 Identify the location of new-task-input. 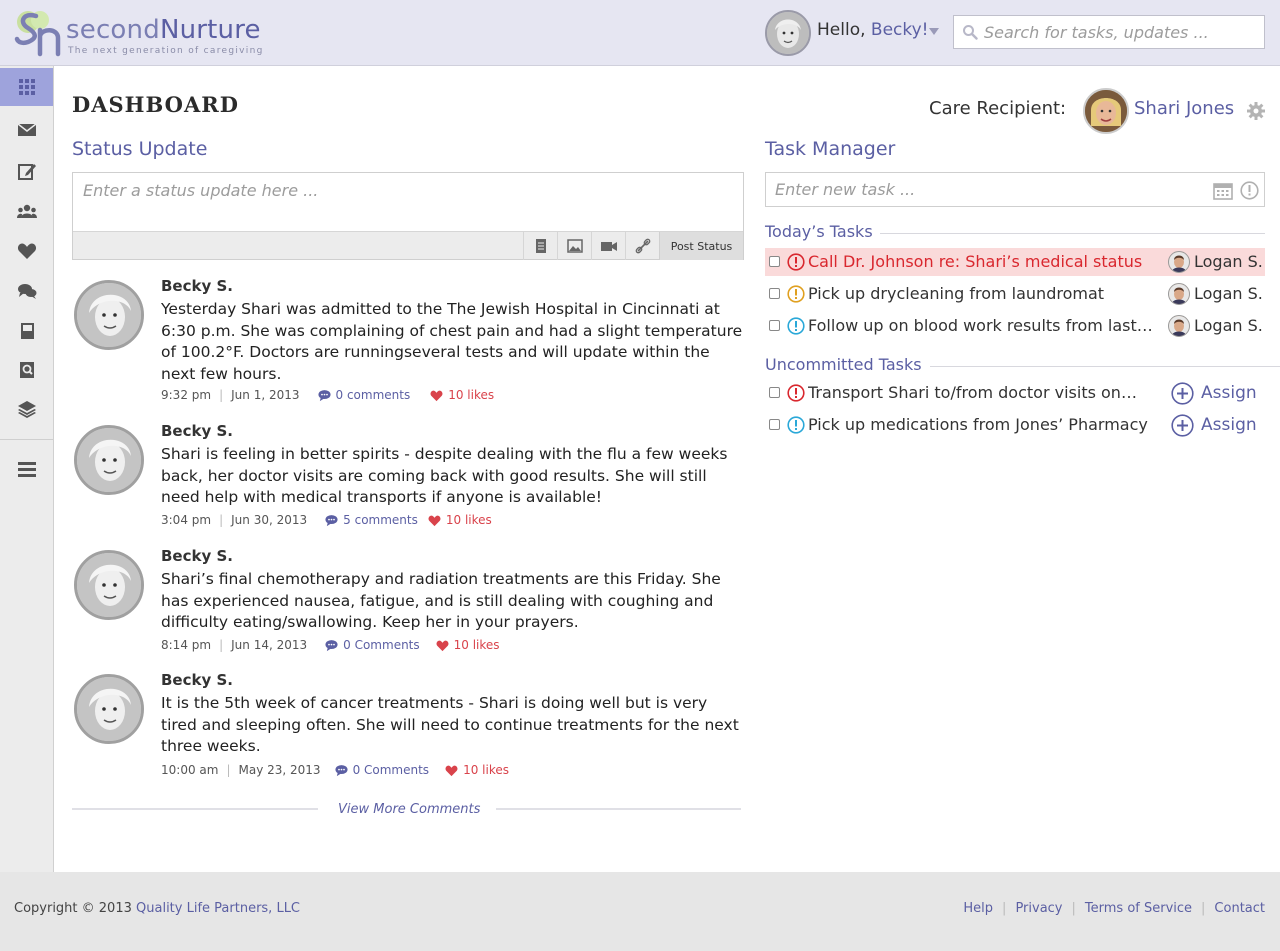
(990, 189).